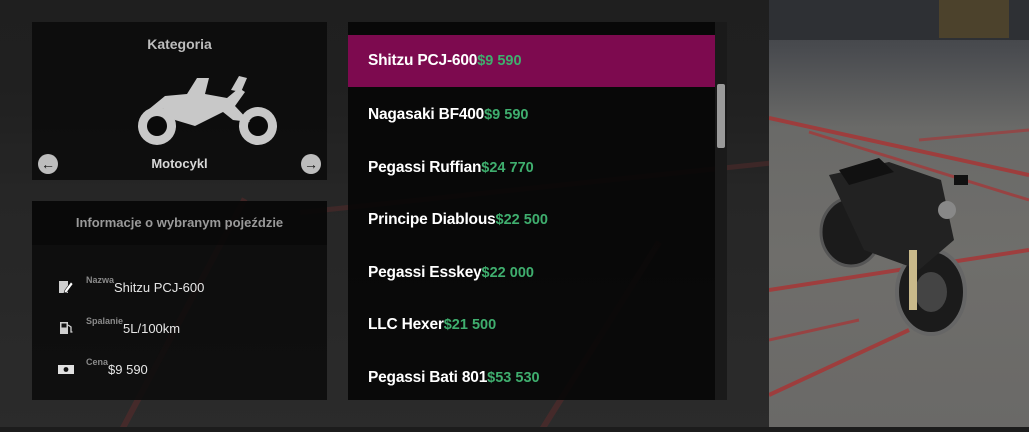 The width and height of the screenshot is (1029, 432). Describe the element at coordinates (97, 362) in the screenshot. I see `info-label: Cena` at that location.